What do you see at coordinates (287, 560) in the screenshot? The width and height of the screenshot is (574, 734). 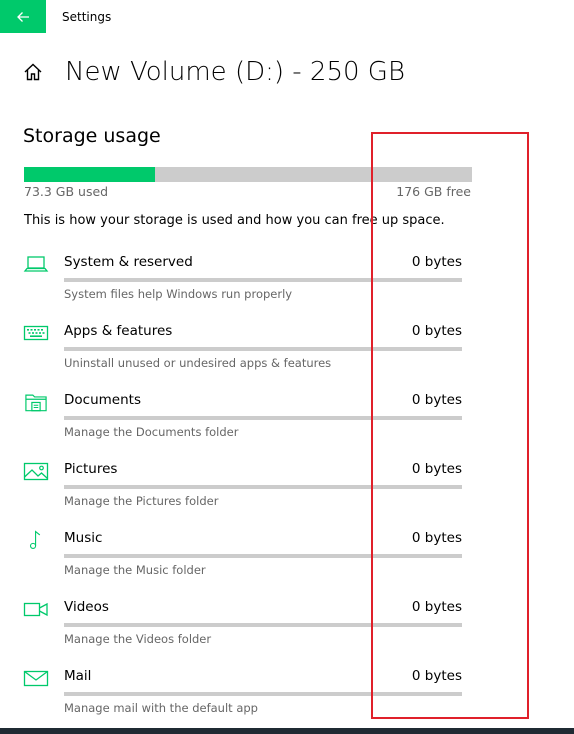 I see `category-music: Music 0 bytes Manage the Music folder` at bounding box center [287, 560].